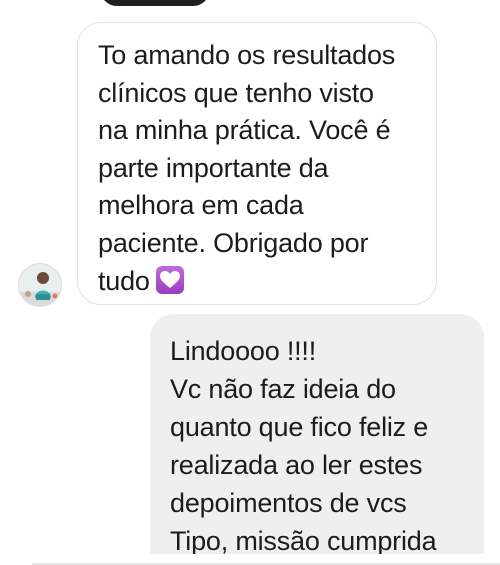 The width and height of the screenshot is (500, 565). I want to click on incoming-message-line: paciente. Obrigado por, so click(233, 242).